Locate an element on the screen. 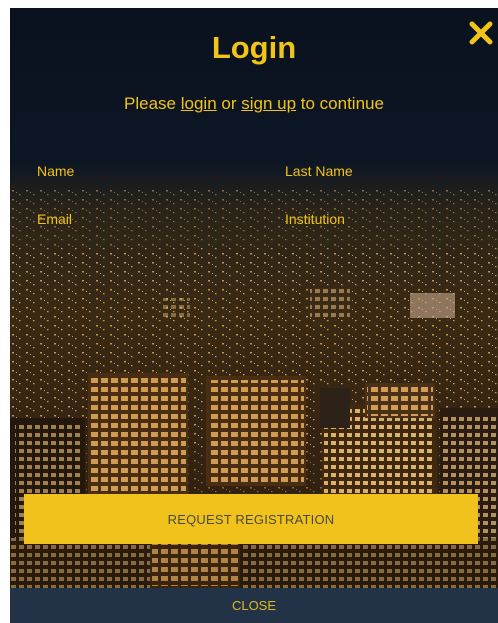 The height and width of the screenshot is (623, 498). subtitle-middle: or is located at coordinates (229, 103).